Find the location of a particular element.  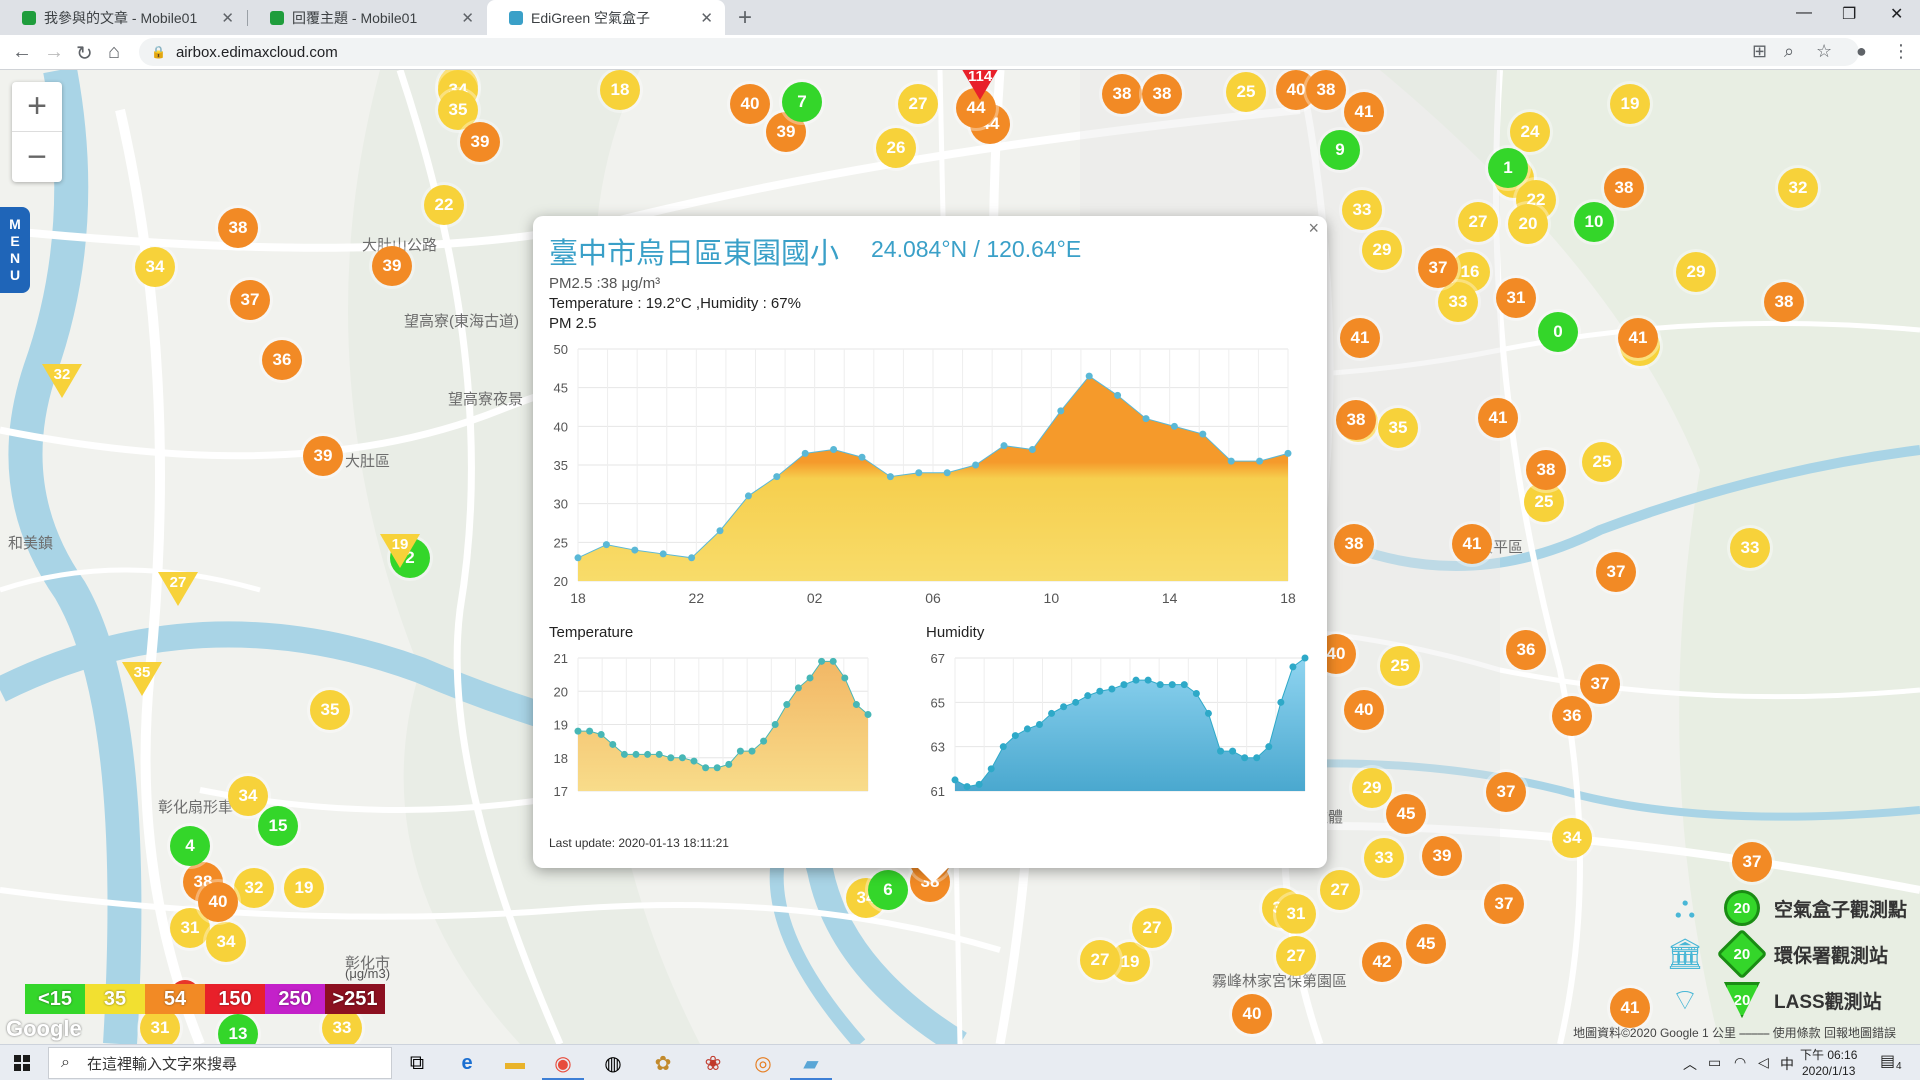

system-clock: 下午 06:16 2020/1/13 is located at coordinates (1828, 1063).